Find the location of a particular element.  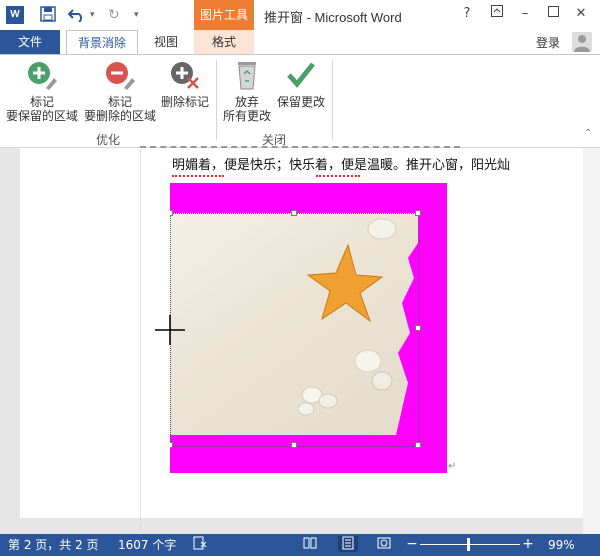

mark-keep-line1: 标记 is located at coordinates (41, 102).